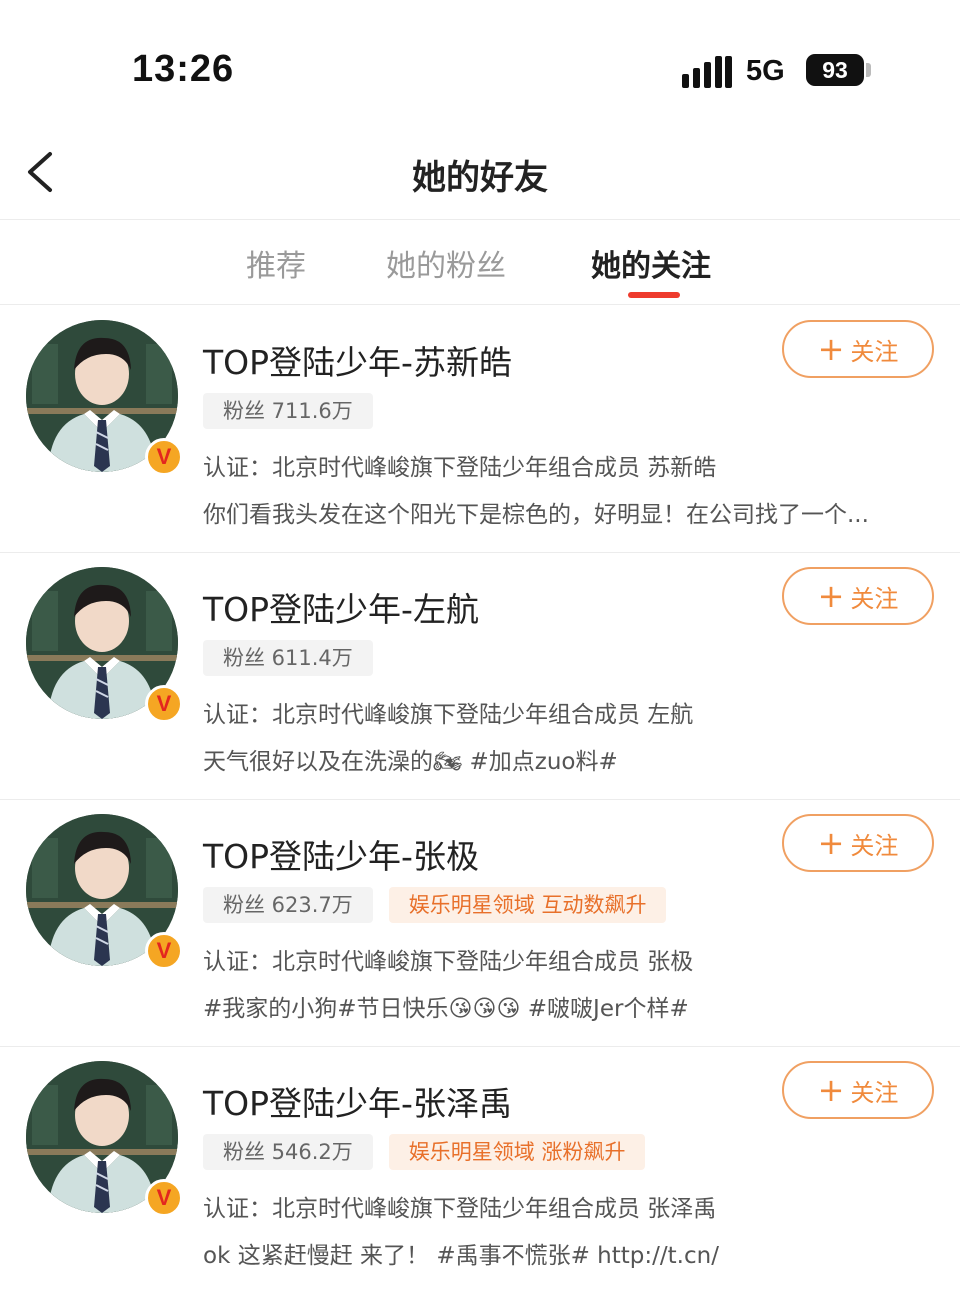 This screenshot has width=960, height=1292. What do you see at coordinates (448, 715) in the screenshot?
I see `verification-text: 认证：北京时代峰峻旗下登陆少年组合成员 左航` at bounding box center [448, 715].